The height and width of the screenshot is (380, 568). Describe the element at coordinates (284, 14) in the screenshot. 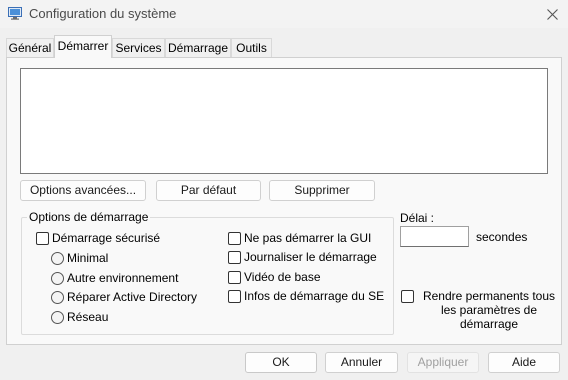

I see `title-bar: Configuration du système` at that location.